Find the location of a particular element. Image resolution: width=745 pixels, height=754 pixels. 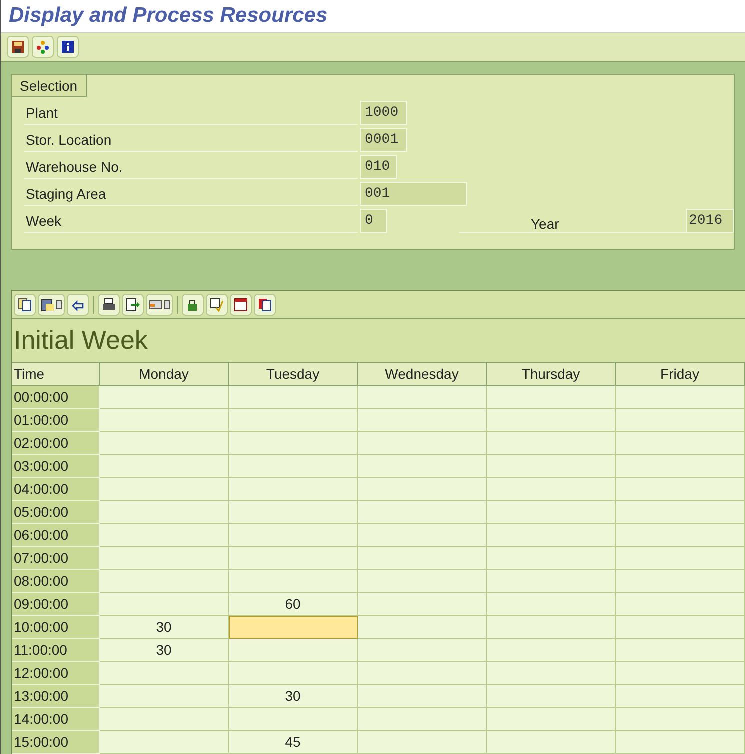

undo-button is located at coordinates (78, 305).